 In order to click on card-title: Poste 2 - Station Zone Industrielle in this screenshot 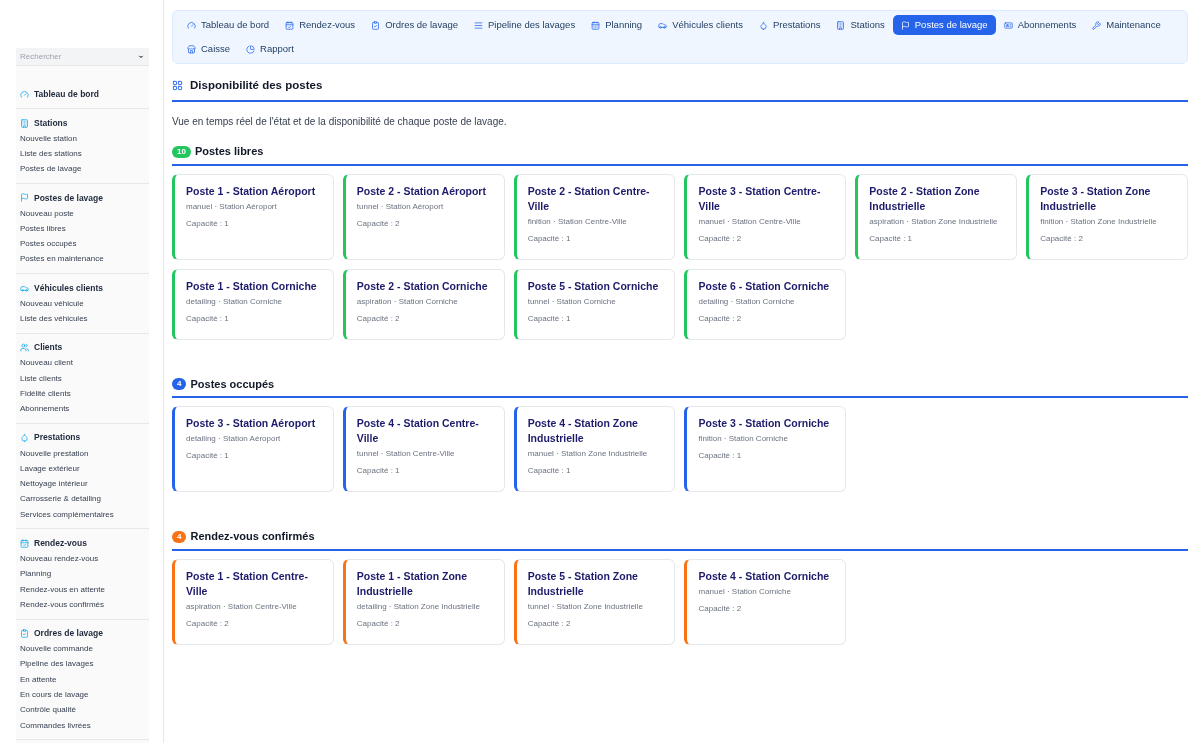, I will do `click(925, 198)`.